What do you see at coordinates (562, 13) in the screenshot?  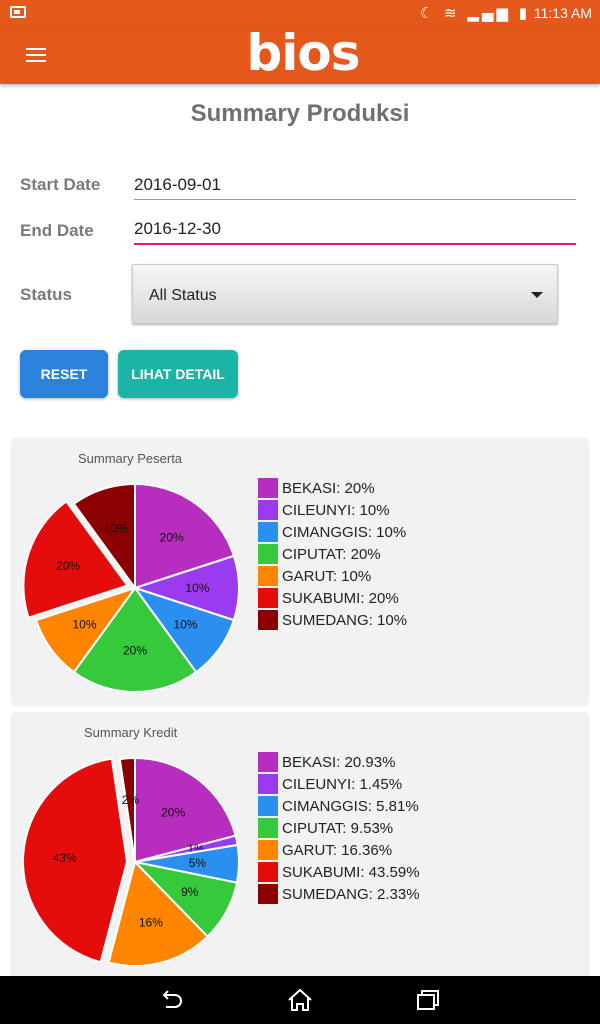 I see `clock: 11:13 AM` at bounding box center [562, 13].